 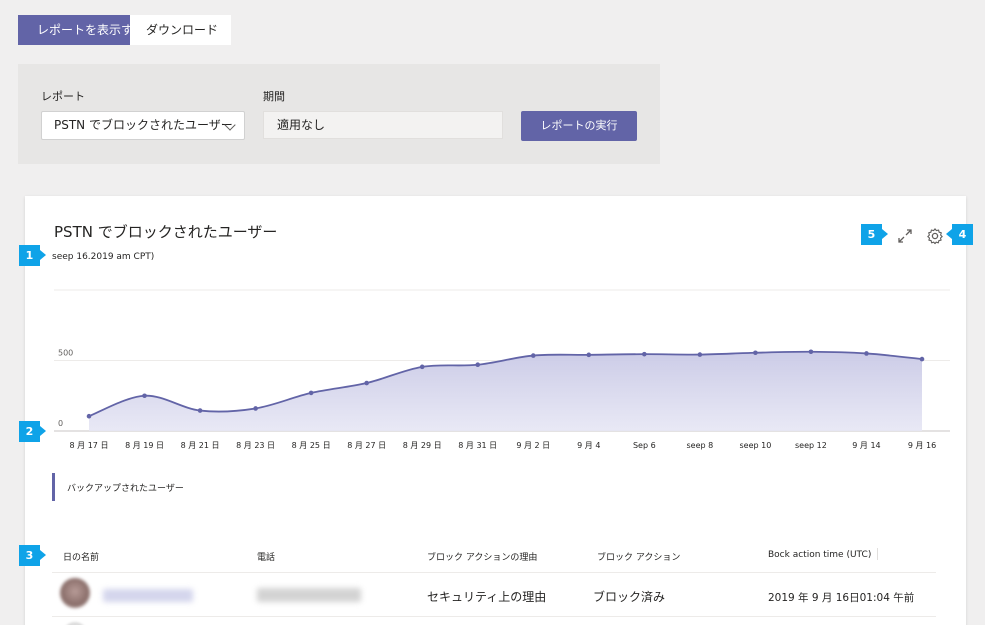 What do you see at coordinates (166, 232) in the screenshot?
I see `card-title: PSTN でブロックされたユーザー` at bounding box center [166, 232].